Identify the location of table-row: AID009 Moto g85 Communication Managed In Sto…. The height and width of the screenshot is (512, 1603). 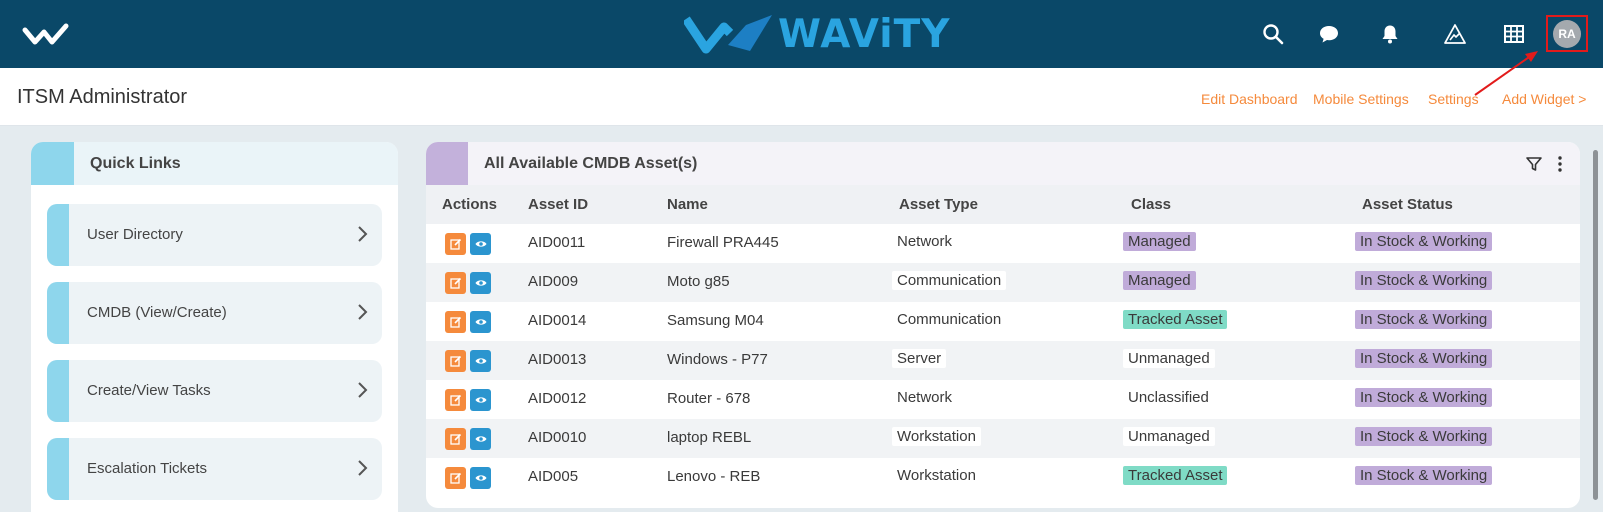
(1003, 282).